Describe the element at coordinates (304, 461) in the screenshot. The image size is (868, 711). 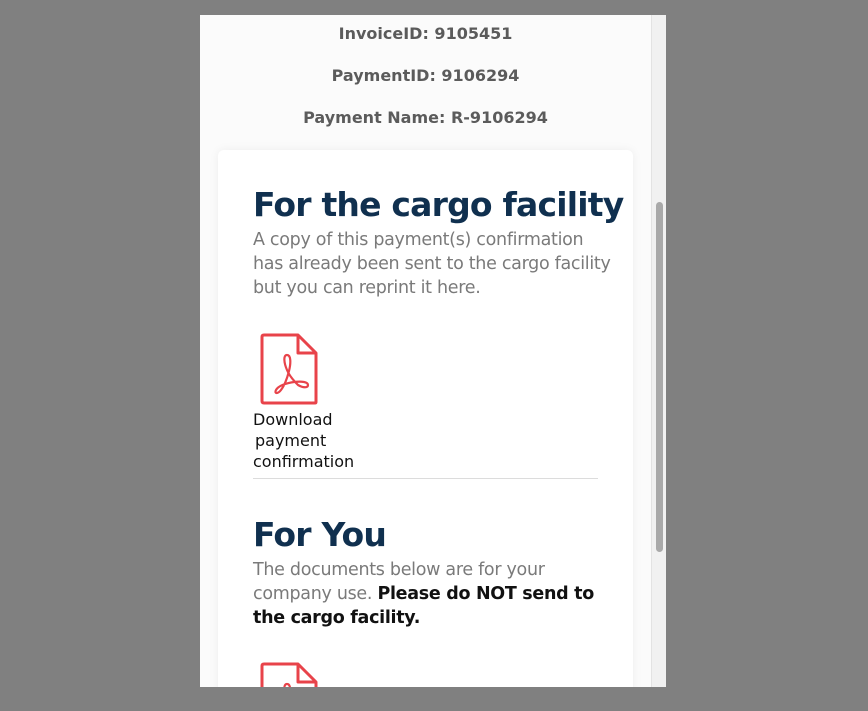
I see `download-label-line-3: confirmation` at that location.